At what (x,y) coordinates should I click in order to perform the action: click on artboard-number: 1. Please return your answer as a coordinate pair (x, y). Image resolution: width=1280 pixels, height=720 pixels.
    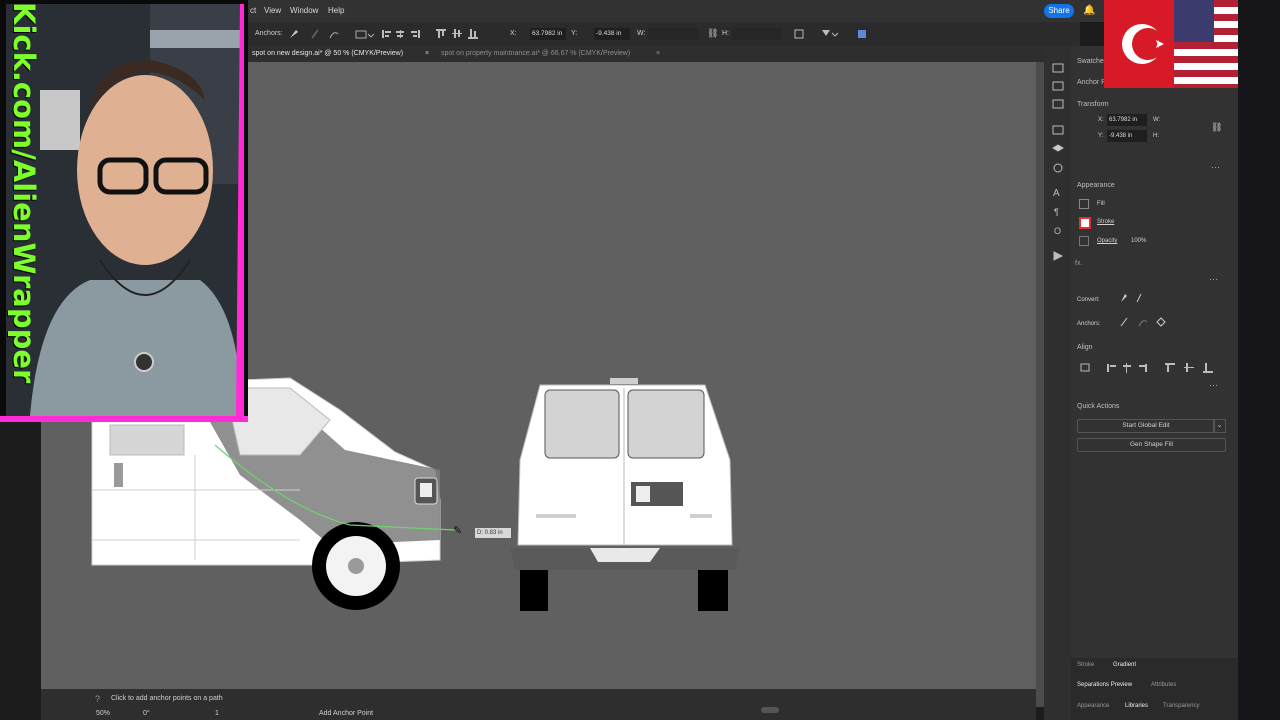
    Looking at the image, I should click on (217, 713).